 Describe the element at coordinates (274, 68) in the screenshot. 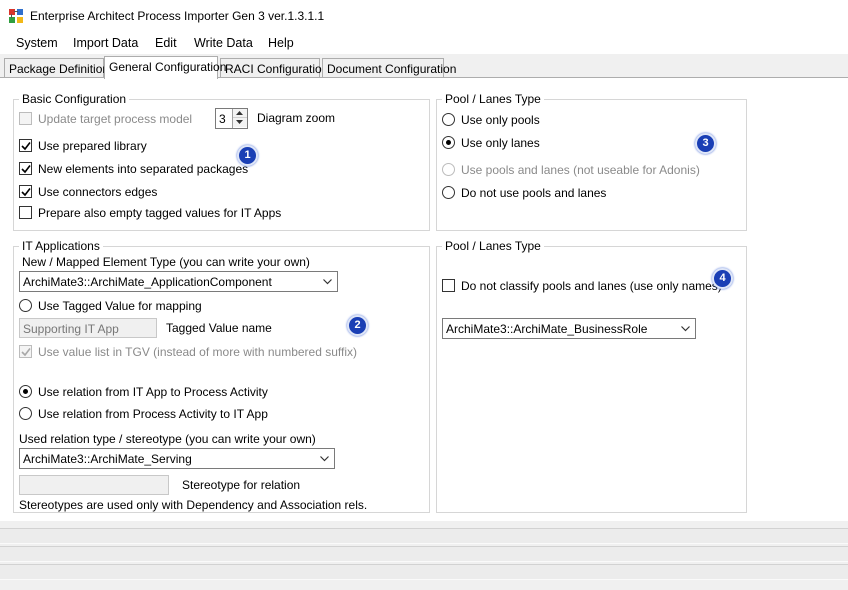

I see `tab-raci-configuration: RACI Configuration` at that location.